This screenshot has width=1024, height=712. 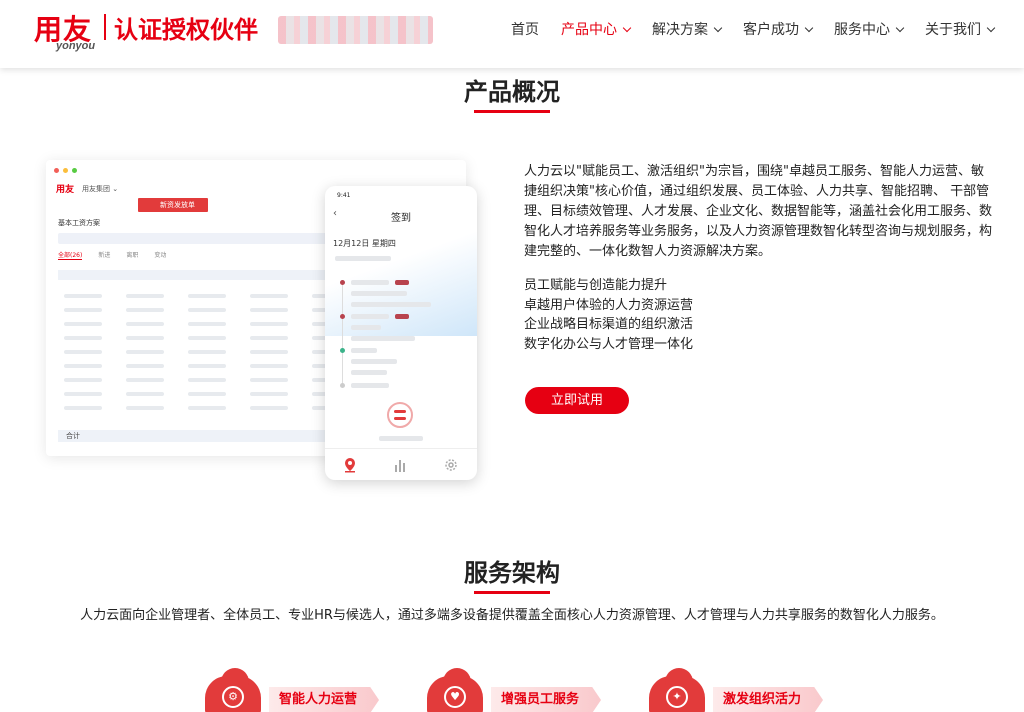 What do you see at coordinates (768, 699) in the screenshot?
I see `service-label: 激发组织活力` at bounding box center [768, 699].